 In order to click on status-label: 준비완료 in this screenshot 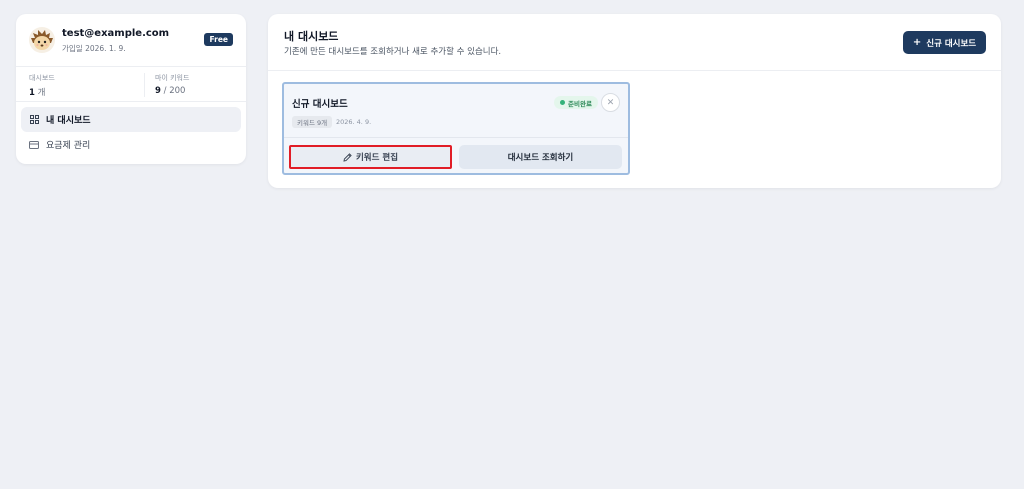, I will do `click(580, 103)`.